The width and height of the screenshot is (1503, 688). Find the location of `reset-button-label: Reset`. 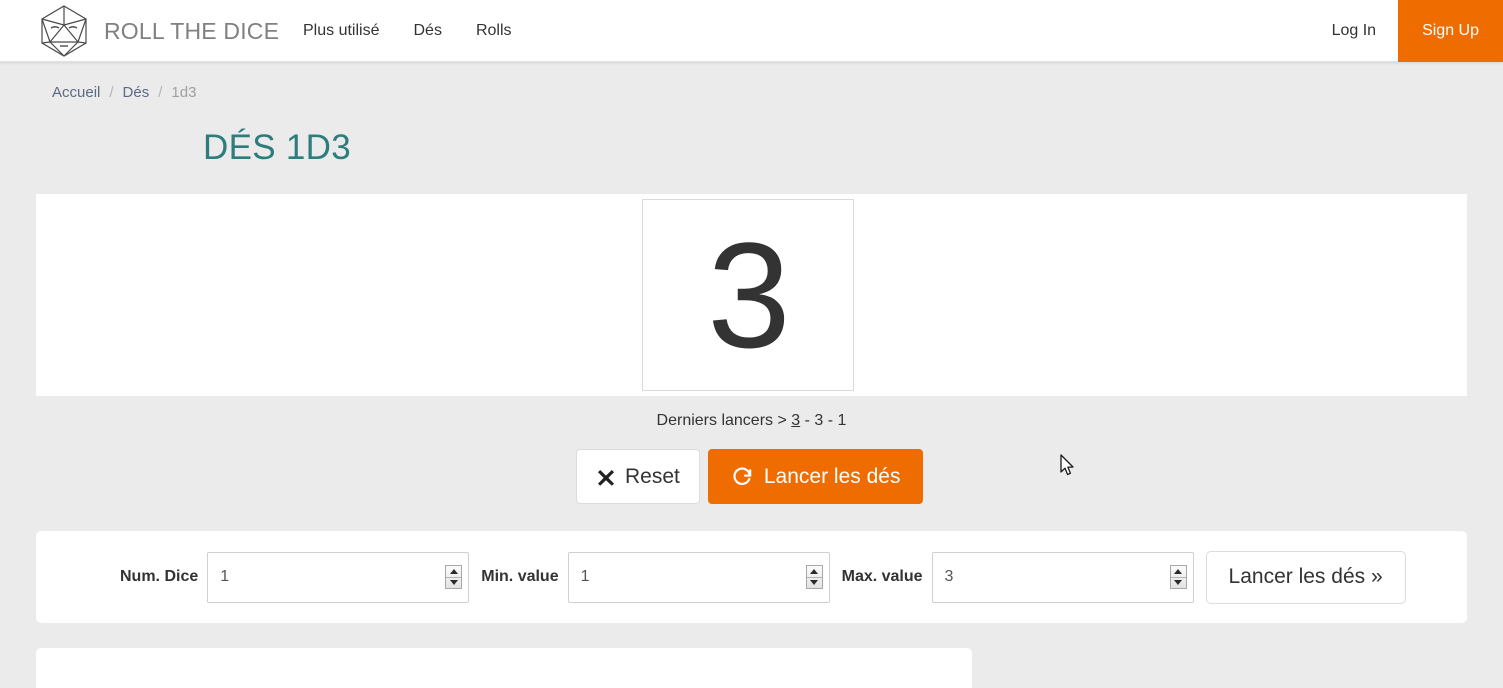

reset-button-label: Reset is located at coordinates (652, 476).